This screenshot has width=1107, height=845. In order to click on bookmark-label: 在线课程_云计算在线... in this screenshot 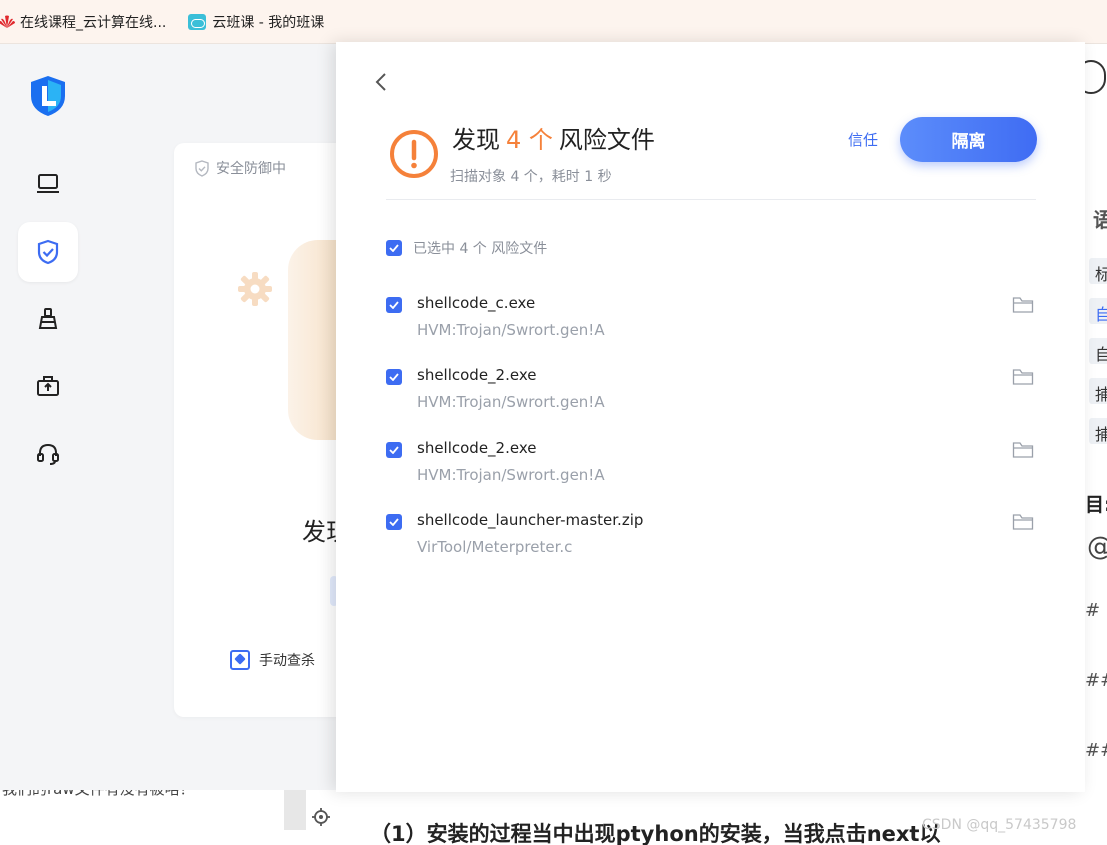, I will do `click(93, 22)`.